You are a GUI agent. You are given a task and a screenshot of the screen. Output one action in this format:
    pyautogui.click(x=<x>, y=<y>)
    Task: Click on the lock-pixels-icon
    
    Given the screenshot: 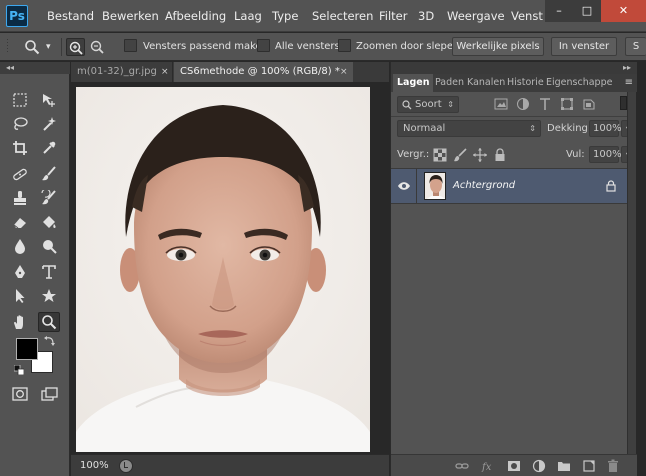 What is the action you would take?
    pyautogui.click(x=460, y=155)
    